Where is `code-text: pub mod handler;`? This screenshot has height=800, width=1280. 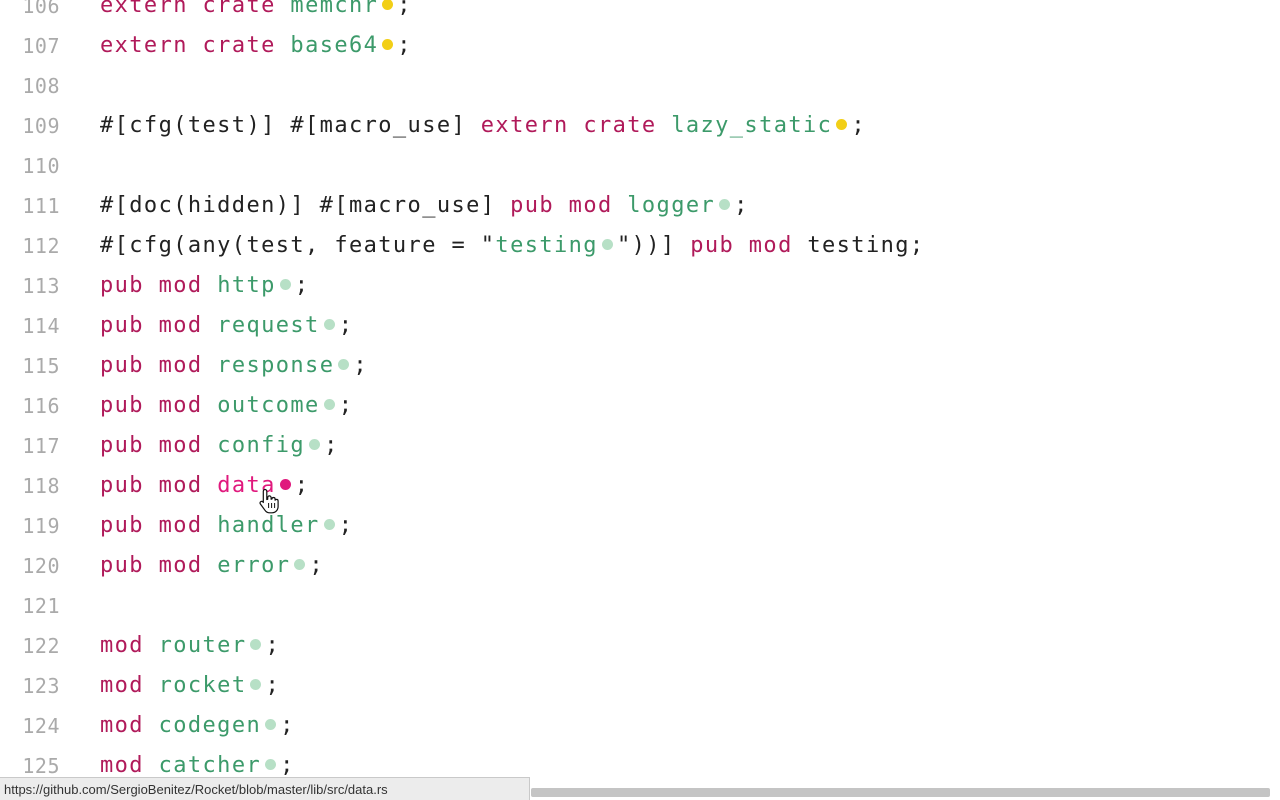
code-text: pub mod handler; is located at coordinates (226, 526).